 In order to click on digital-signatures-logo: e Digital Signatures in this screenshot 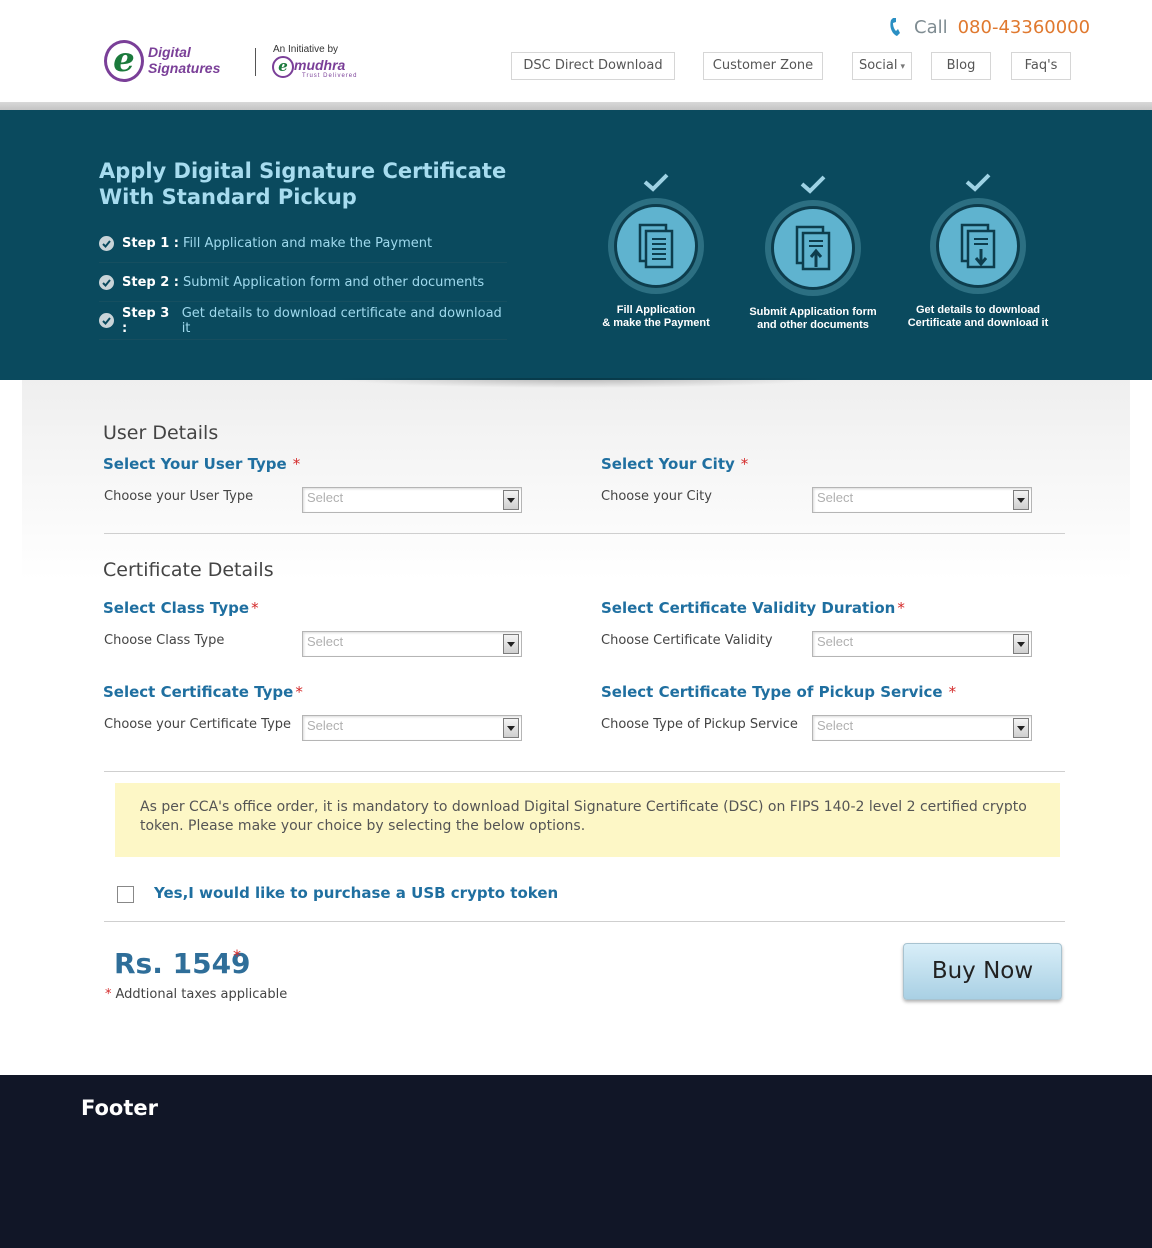, I will do `click(169, 62)`.